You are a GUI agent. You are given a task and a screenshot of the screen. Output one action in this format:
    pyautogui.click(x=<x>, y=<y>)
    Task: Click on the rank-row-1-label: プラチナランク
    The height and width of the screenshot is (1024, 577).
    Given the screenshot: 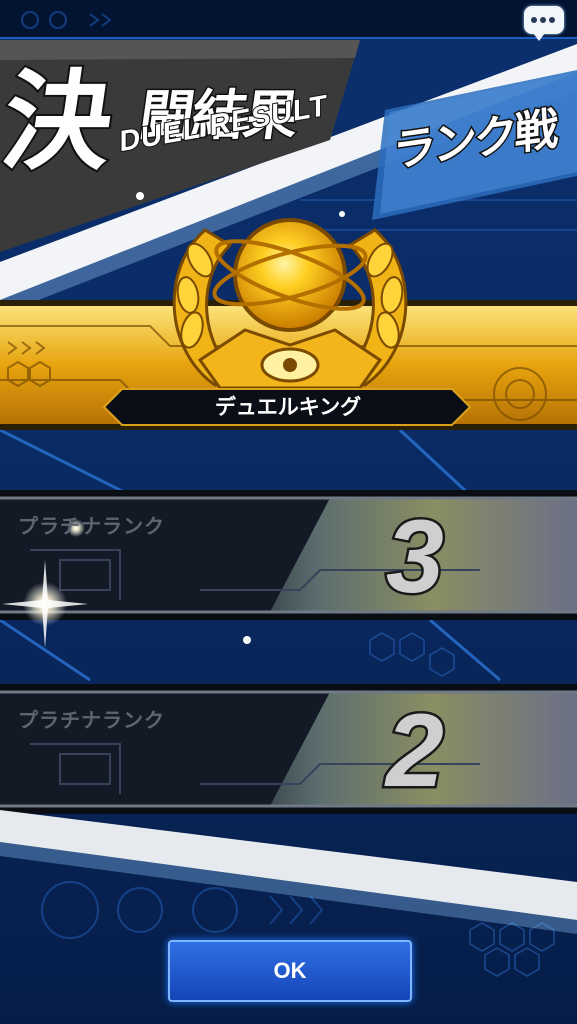 What is the action you would take?
    pyautogui.click(x=91, y=526)
    